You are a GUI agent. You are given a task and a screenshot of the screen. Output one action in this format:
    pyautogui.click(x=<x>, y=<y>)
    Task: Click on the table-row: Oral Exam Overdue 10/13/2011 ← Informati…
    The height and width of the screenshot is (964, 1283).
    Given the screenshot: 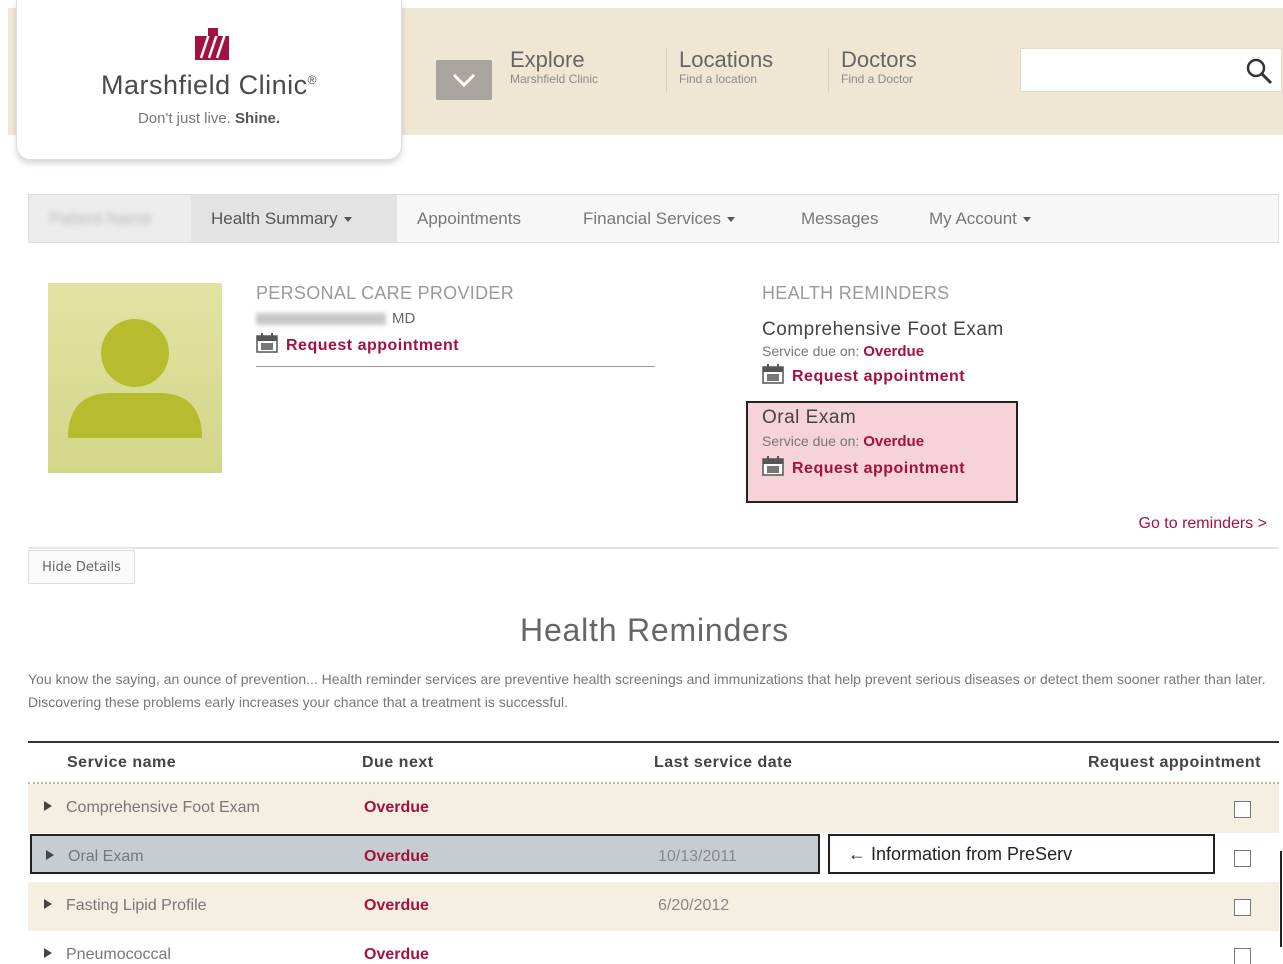 What is the action you would take?
    pyautogui.click(x=653, y=857)
    